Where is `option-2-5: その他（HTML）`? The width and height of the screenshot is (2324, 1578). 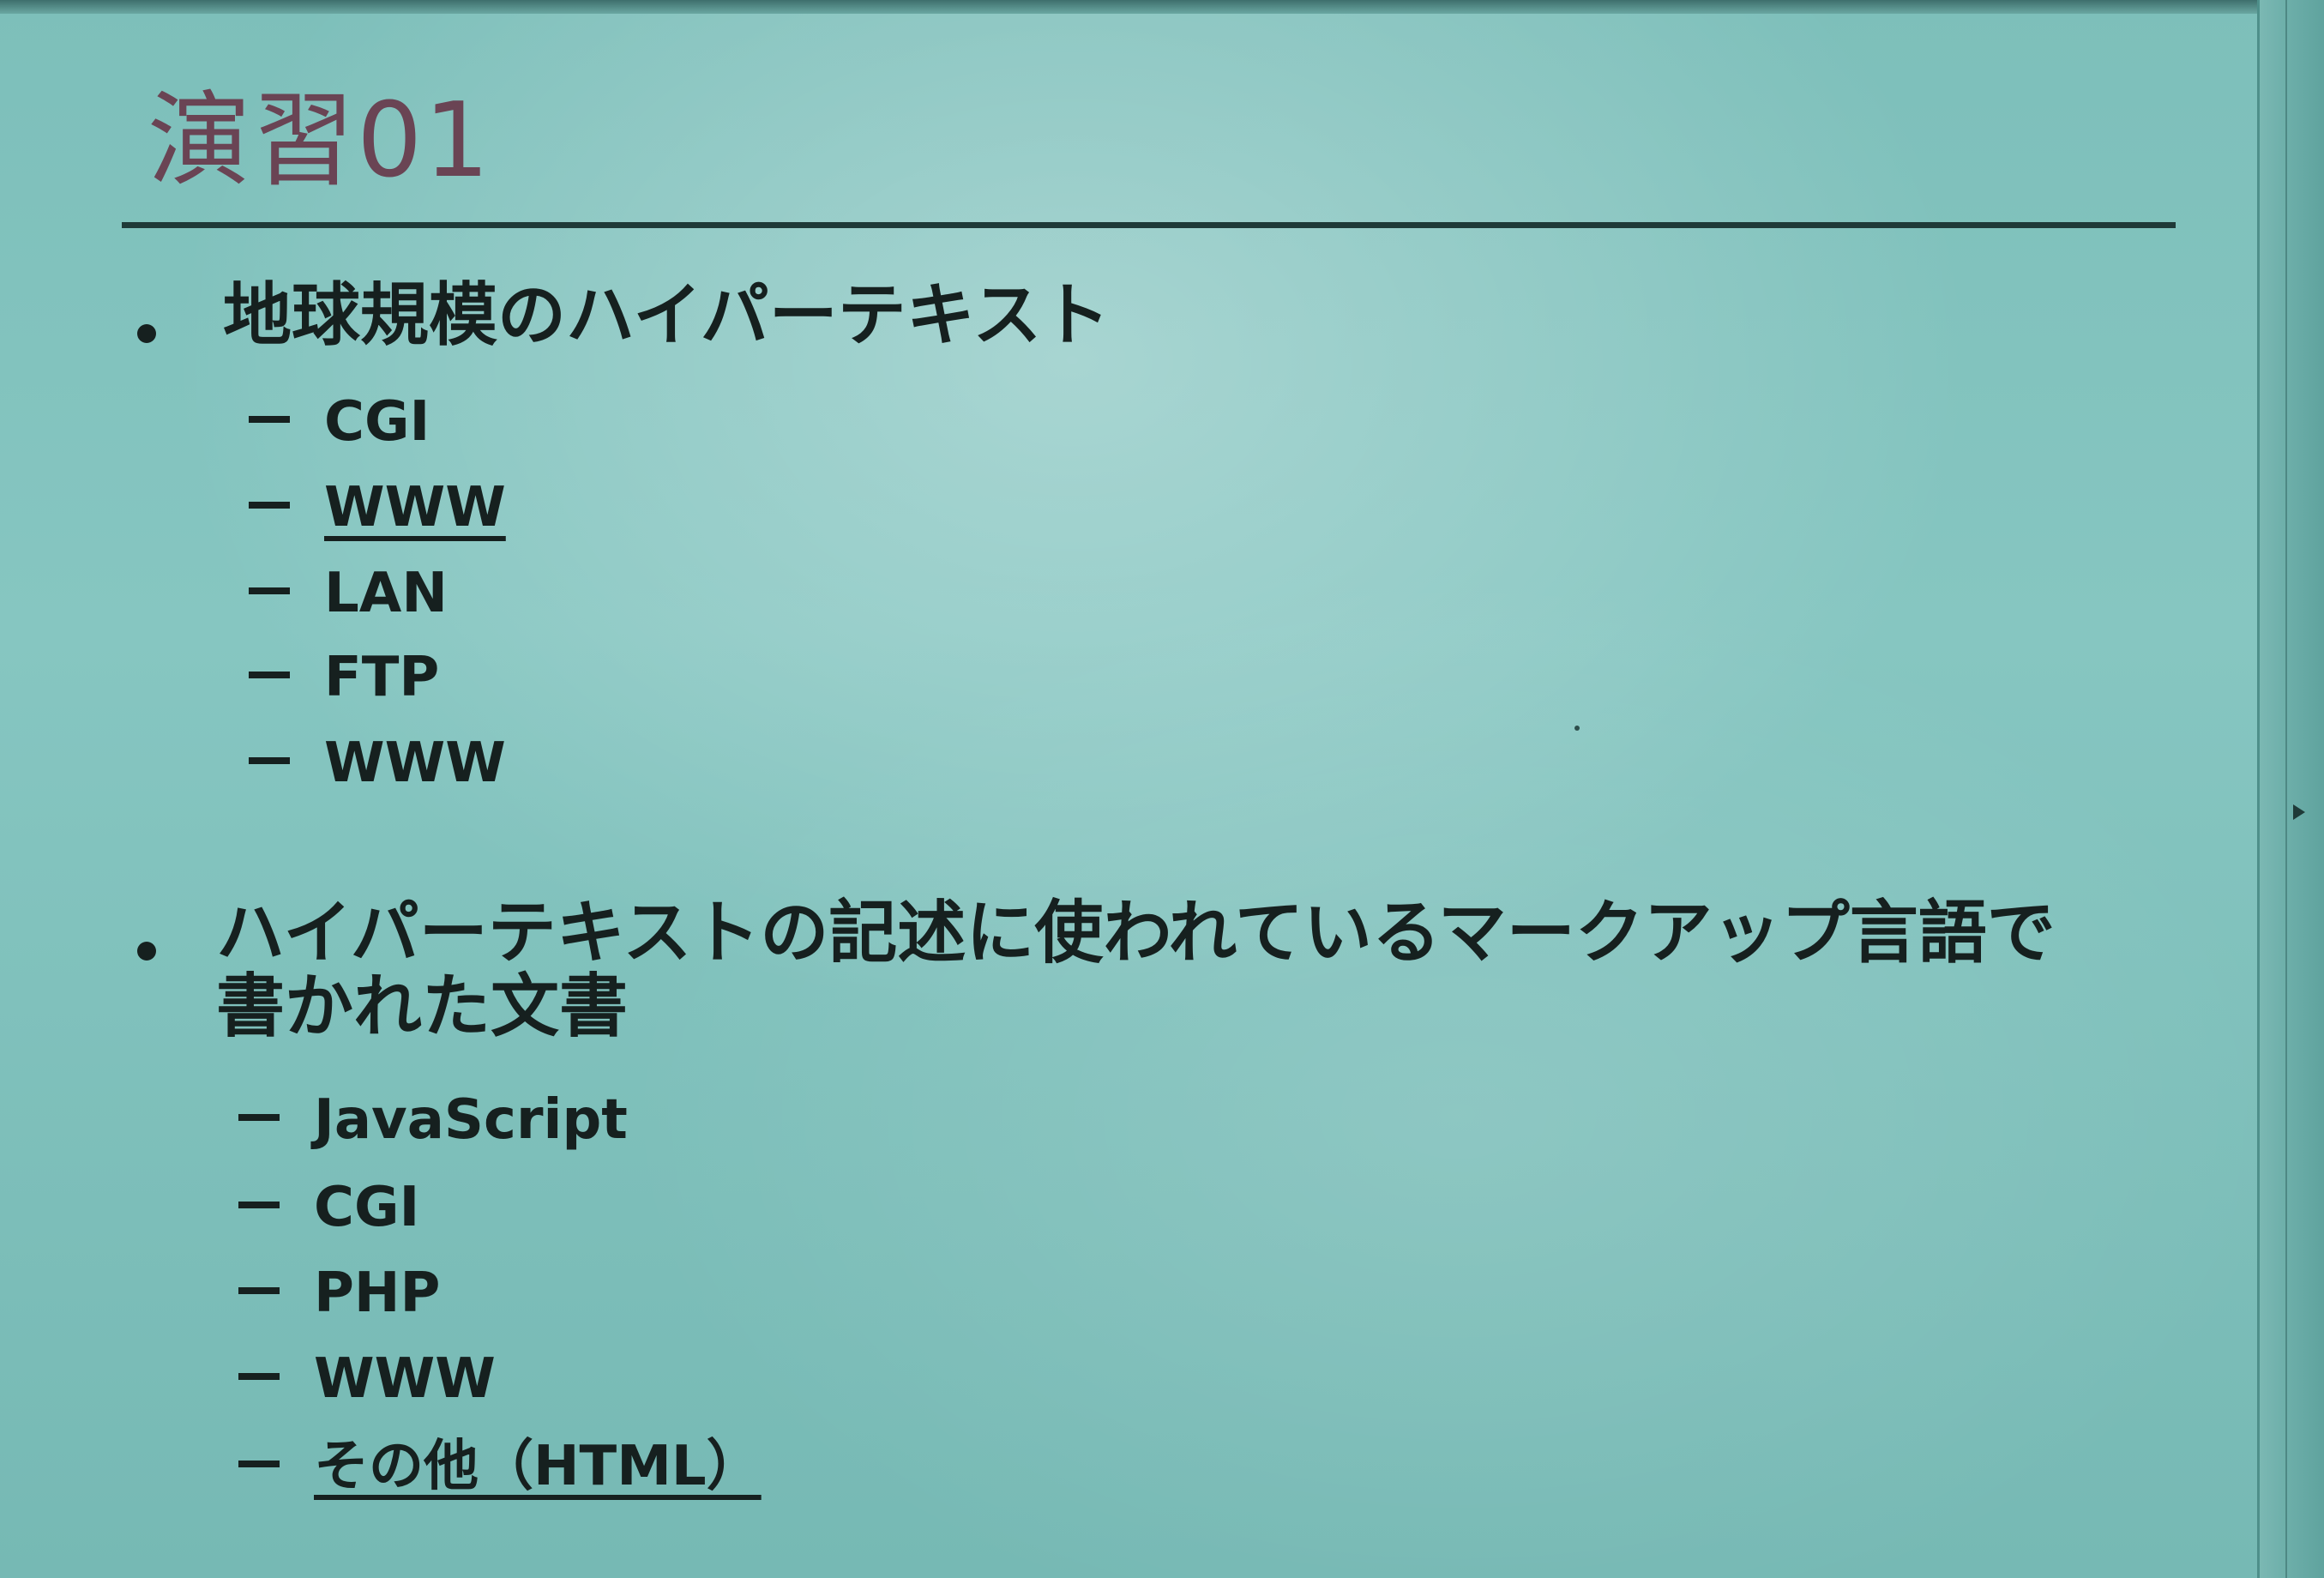 option-2-5: その他（HTML） is located at coordinates (500, 1466).